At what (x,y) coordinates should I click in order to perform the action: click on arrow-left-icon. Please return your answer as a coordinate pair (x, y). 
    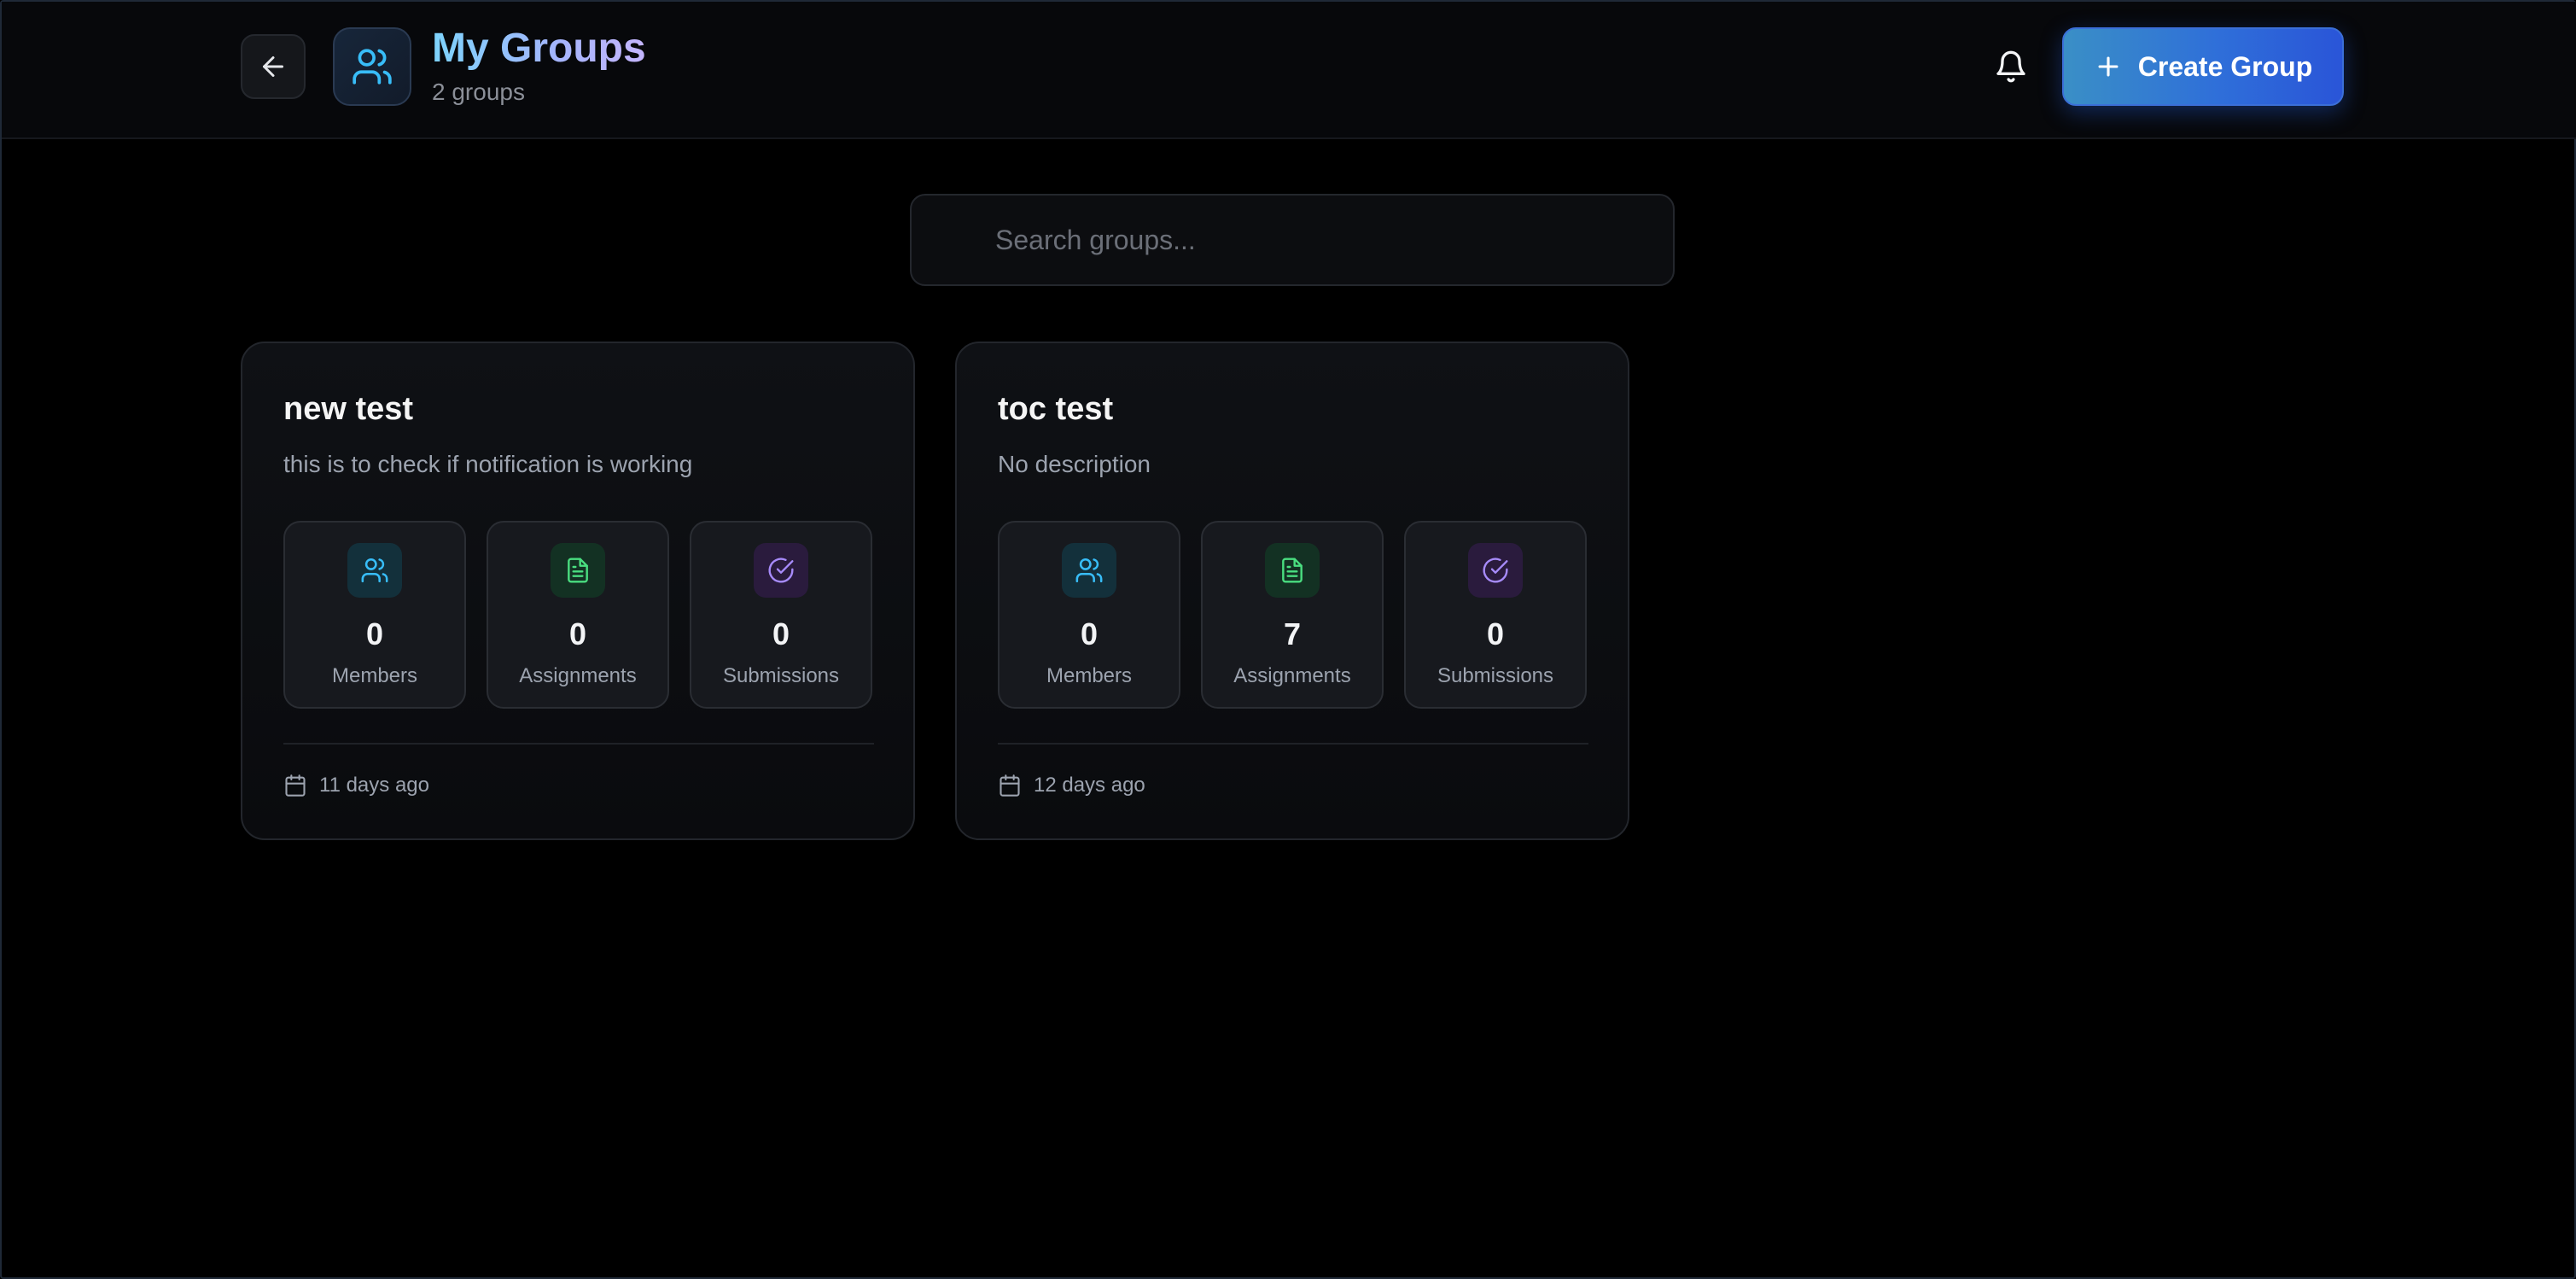
    Looking at the image, I should click on (273, 66).